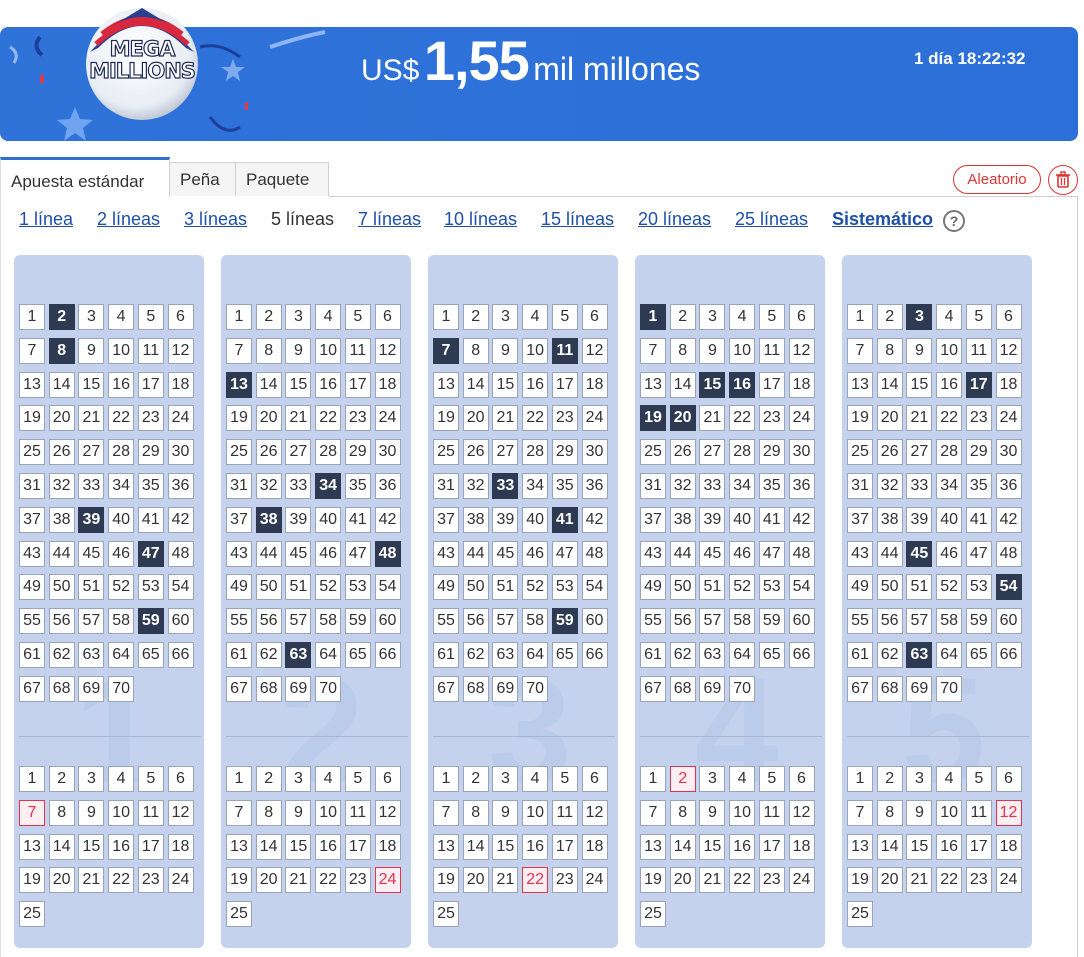  I want to click on main-number: 67, so click(239, 688).